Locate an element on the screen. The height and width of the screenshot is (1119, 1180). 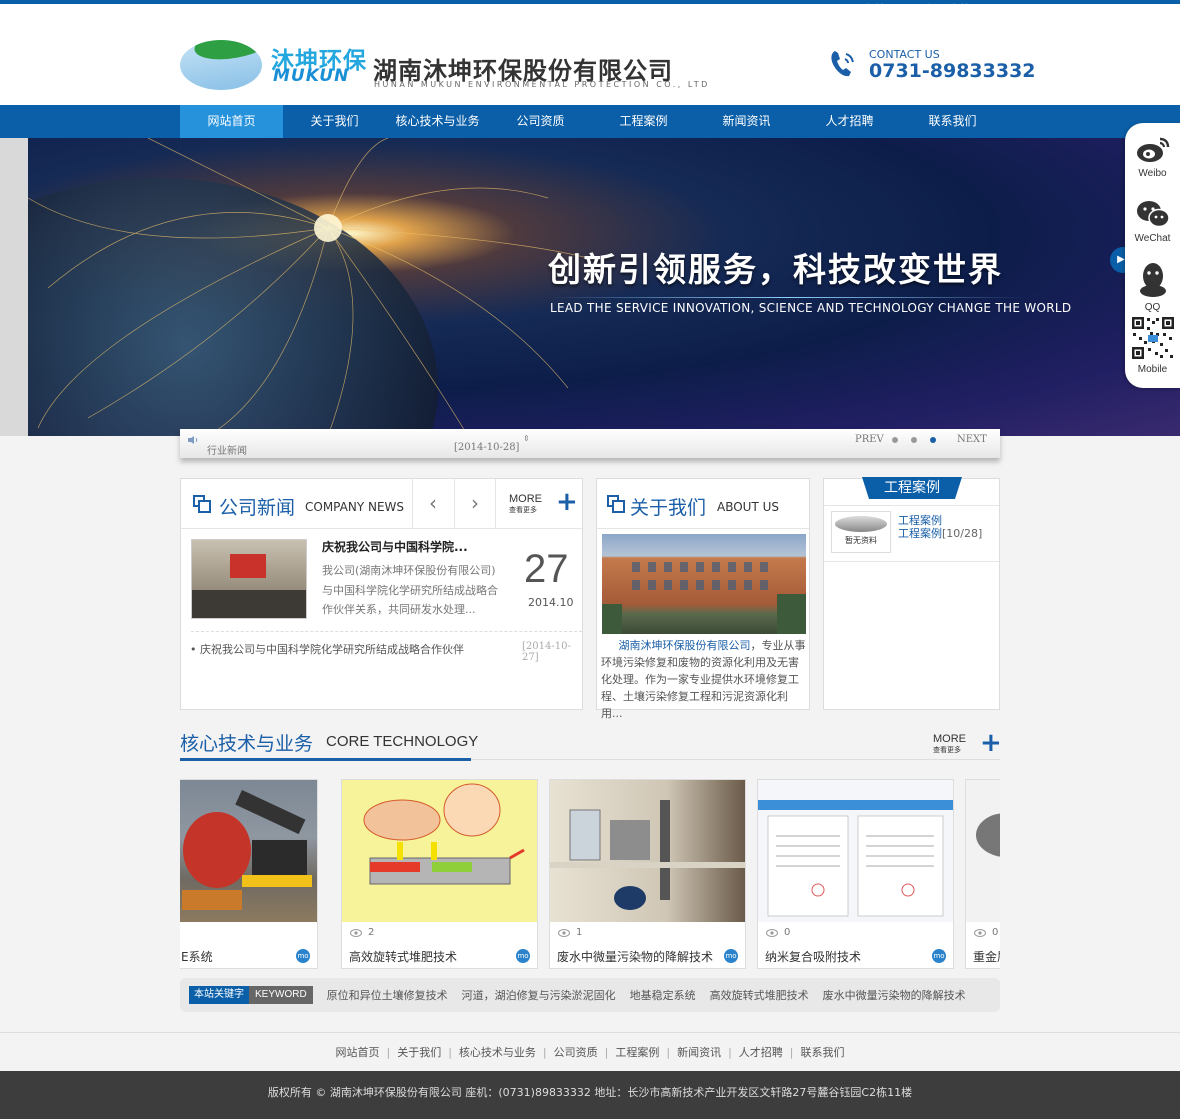
case-logo-placeholder is located at coordinates (861, 524).